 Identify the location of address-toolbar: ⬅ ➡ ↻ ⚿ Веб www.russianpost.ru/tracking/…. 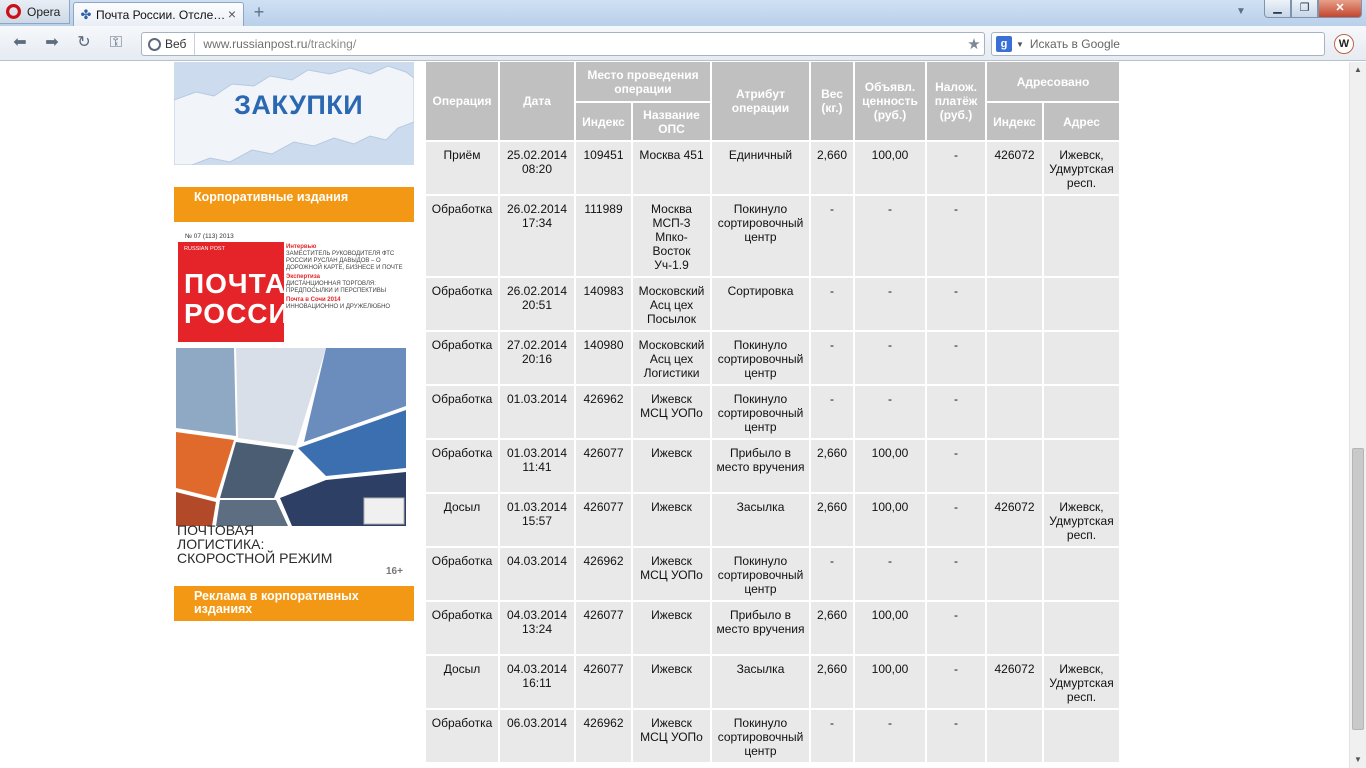
(683, 43).